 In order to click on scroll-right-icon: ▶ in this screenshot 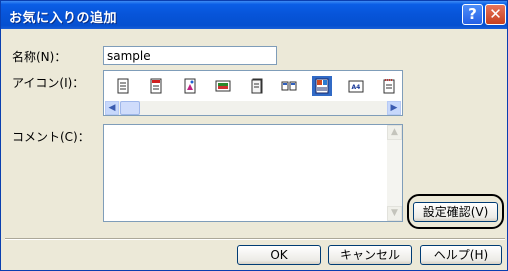, I will do `click(394, 108)`.